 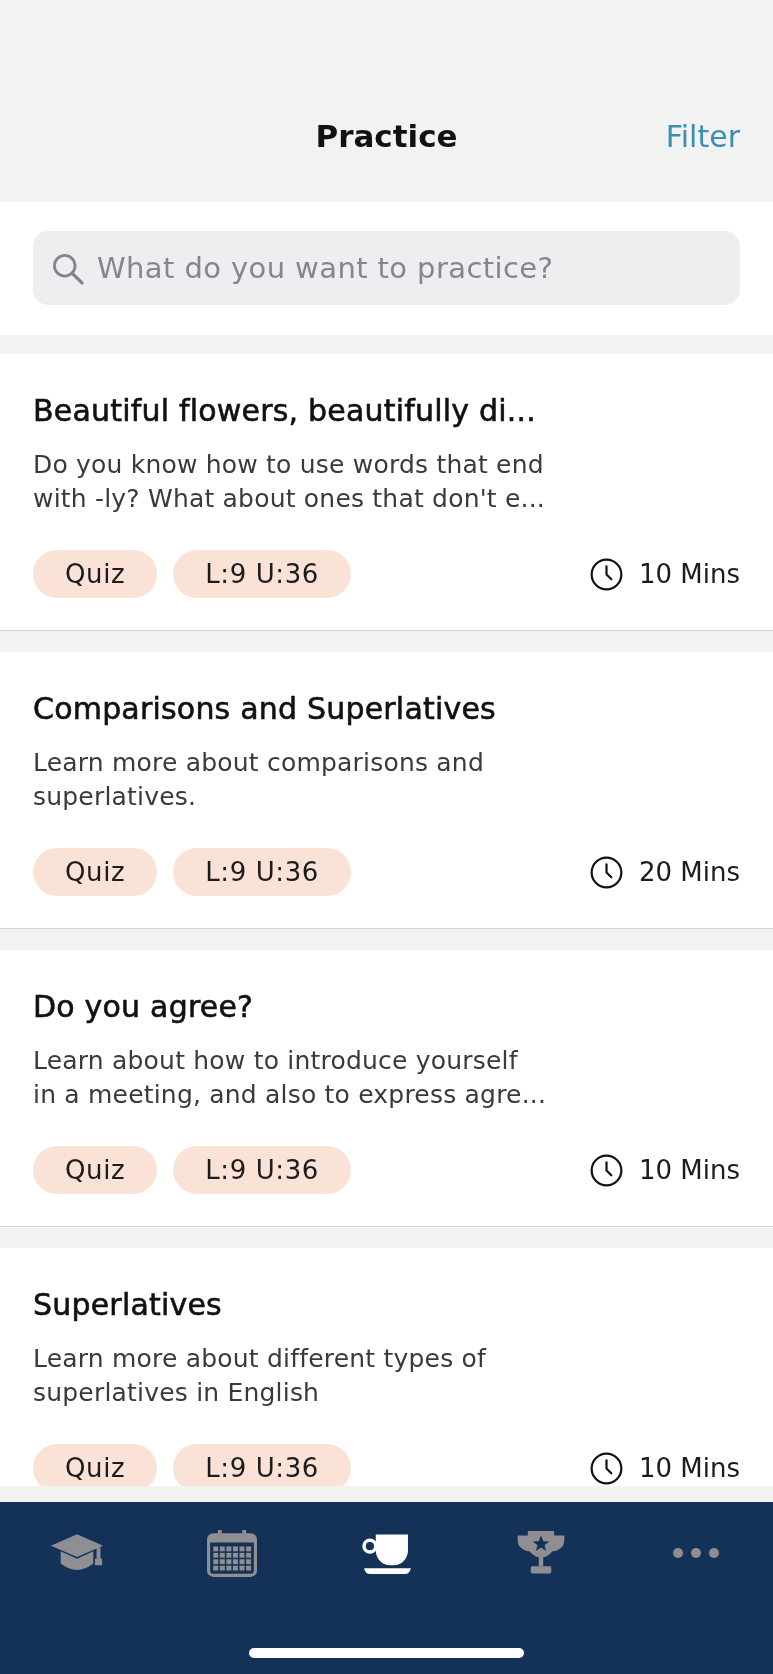 What do you see at coordinates (689, 872) in the screenshot?
I see `duration-text: 20 Mins` at bounding box center [689, 872].